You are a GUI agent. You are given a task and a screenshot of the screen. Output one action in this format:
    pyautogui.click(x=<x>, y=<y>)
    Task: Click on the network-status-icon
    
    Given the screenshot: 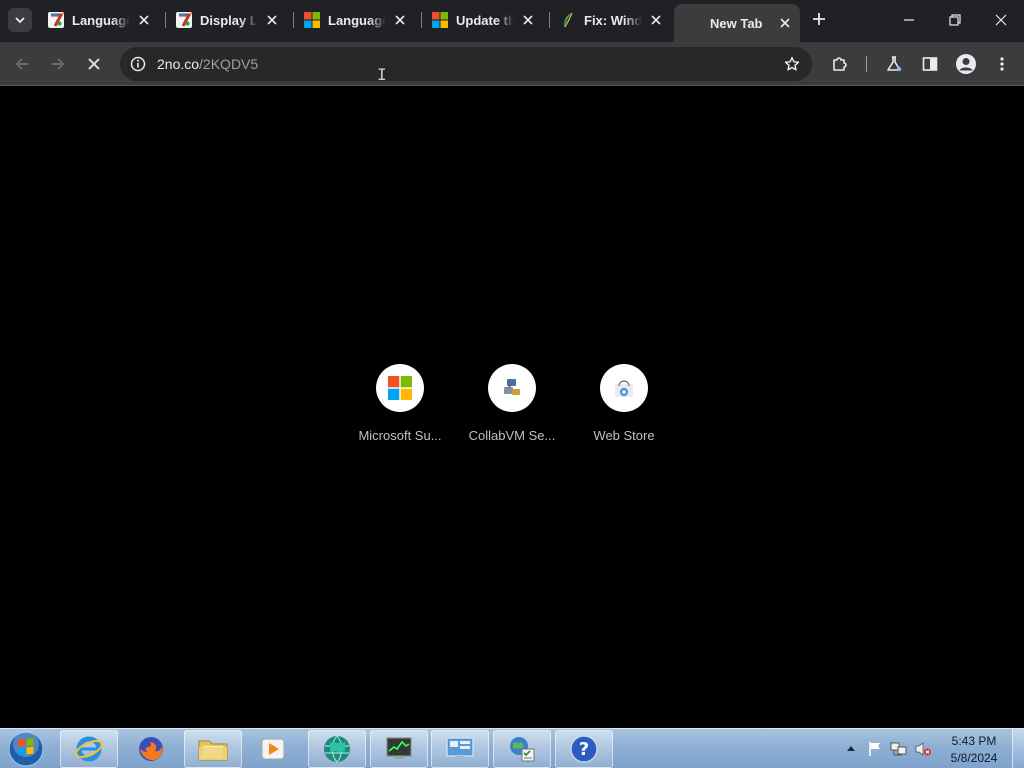 What is the action you would take?
    pyautogui.click(x=899, y=749)
    